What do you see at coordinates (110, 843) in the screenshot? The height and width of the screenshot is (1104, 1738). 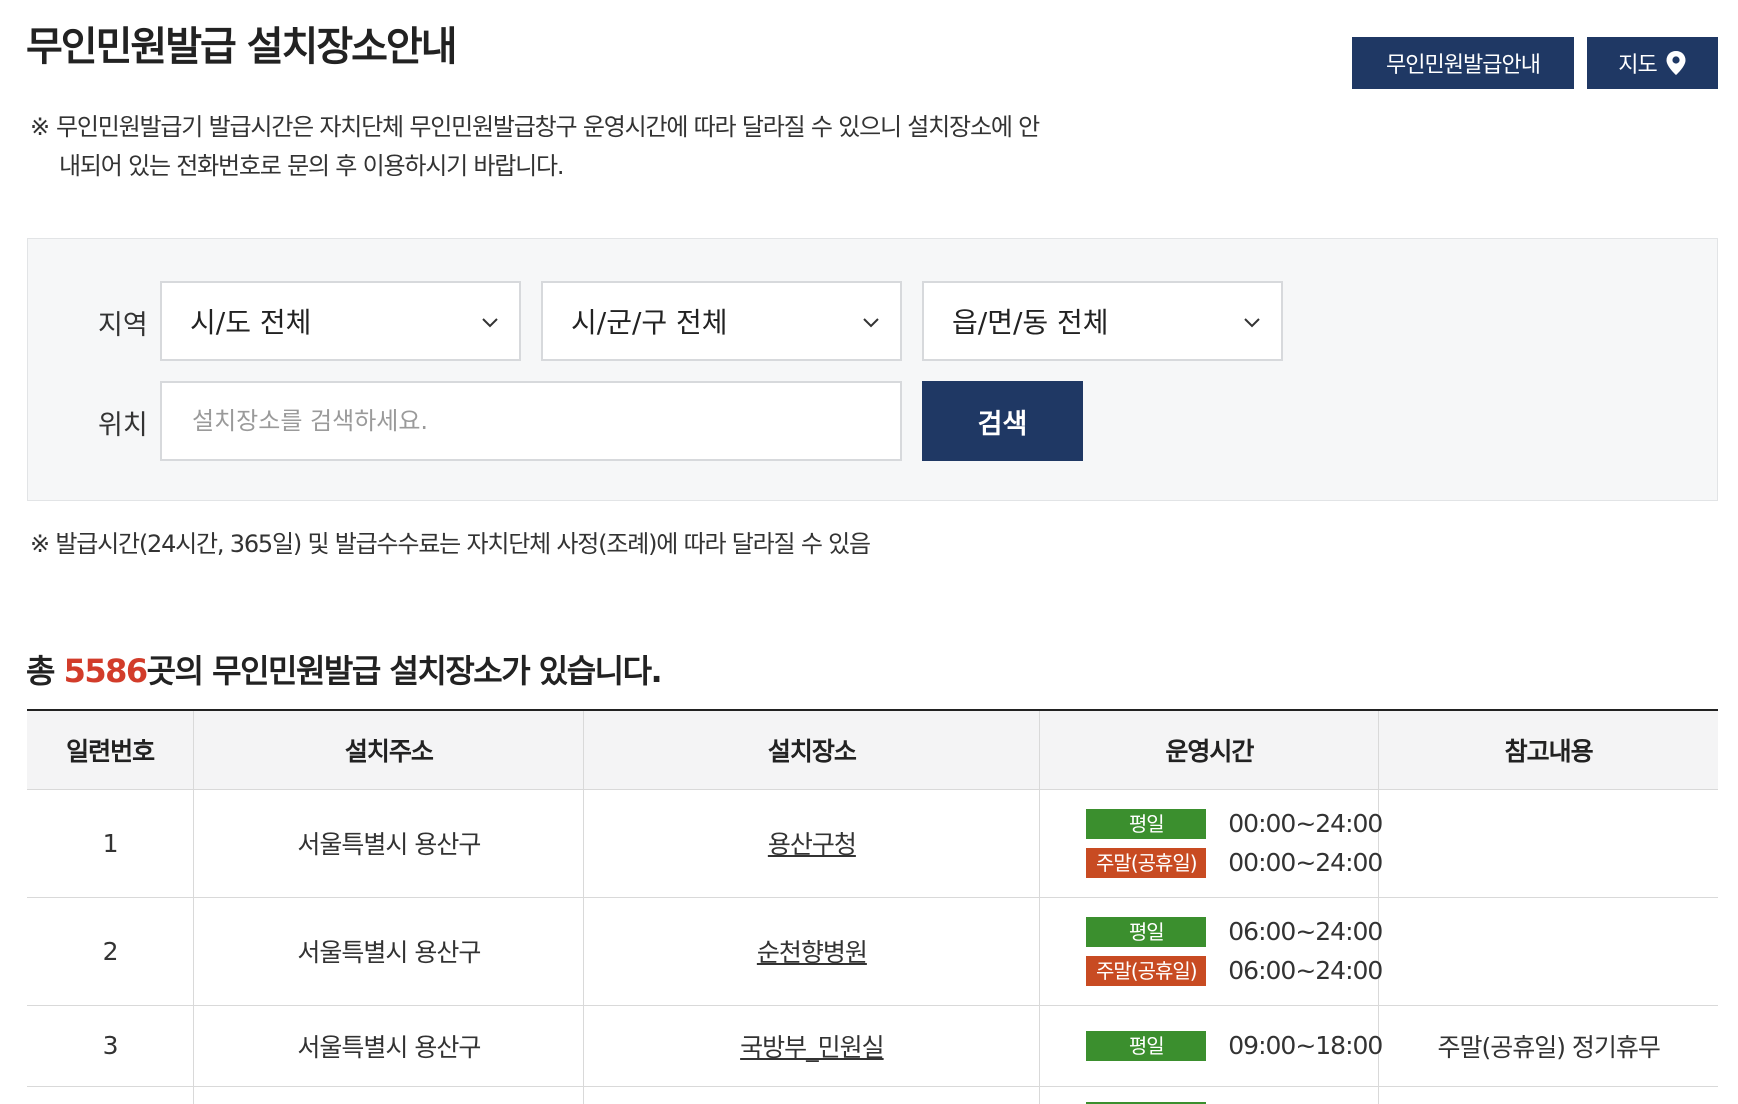 I see `row-serial-no: 1` at bounding box center [110, 843].